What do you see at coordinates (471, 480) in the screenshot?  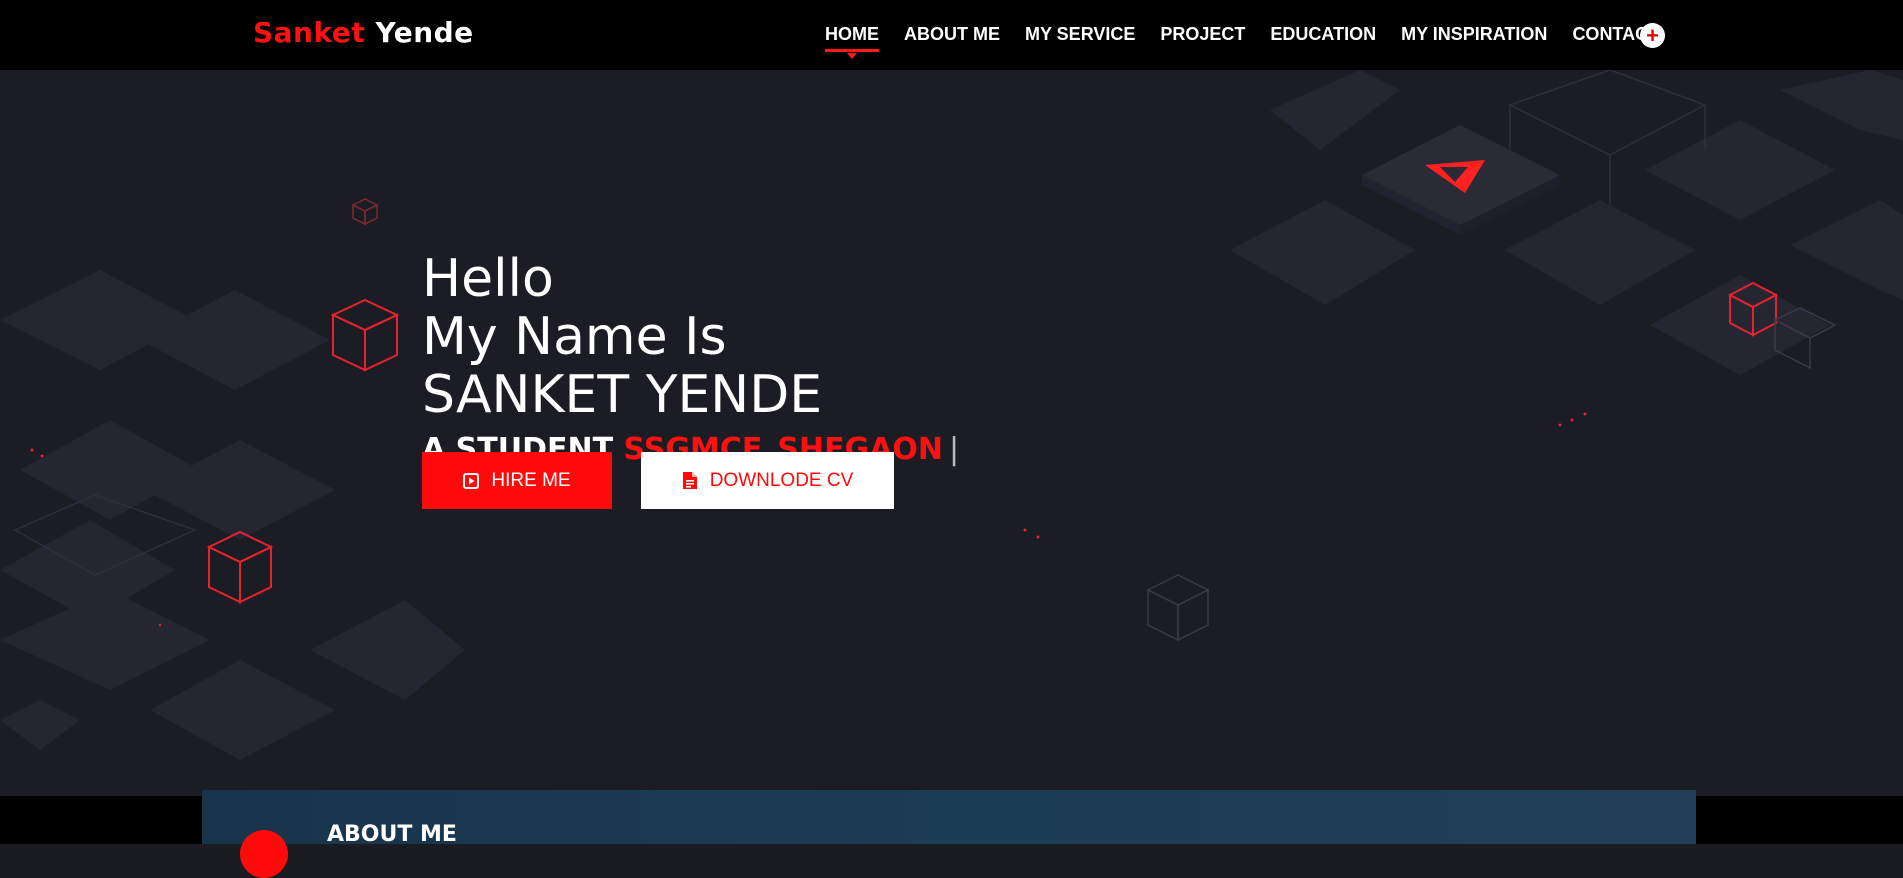 I see `play-square-icon` at bounding box center [471, 480].